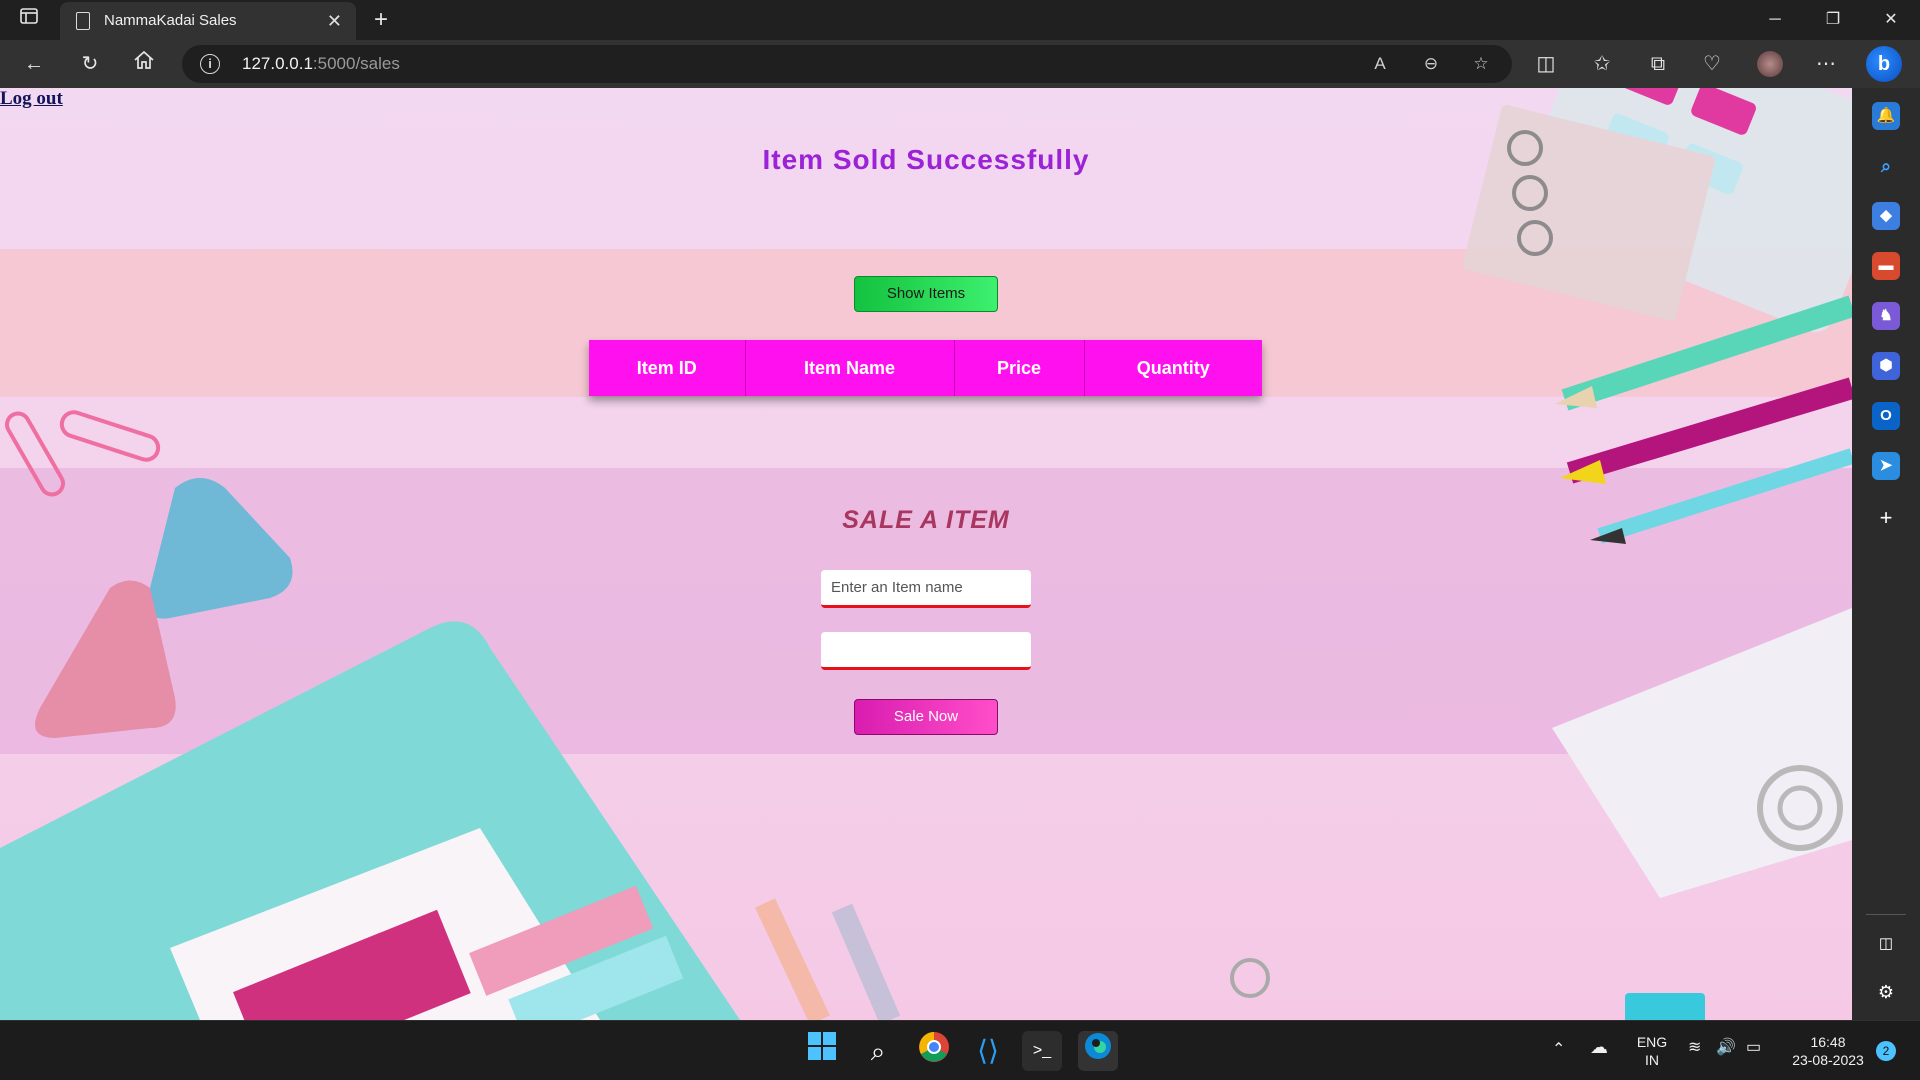 Image resolution: width=1920 pixels, height=1080 pixels. I want to click on quantity-input, so click(926, 651).